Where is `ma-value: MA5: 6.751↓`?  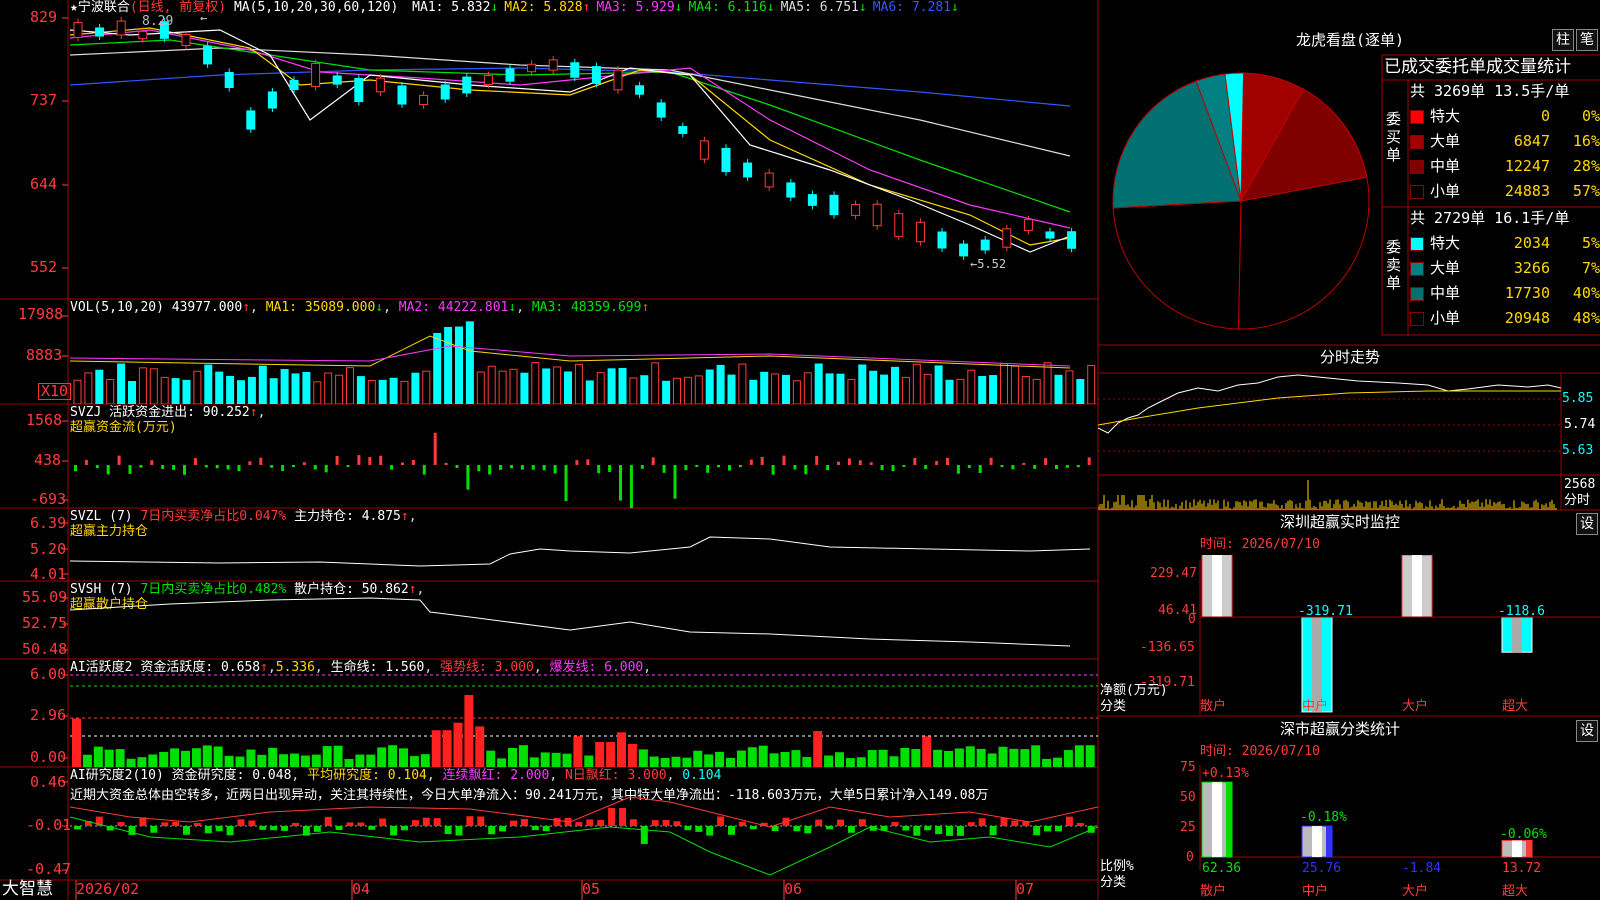 ma-value: MA5: 6.751↓ is located at coordinates (823, 7).